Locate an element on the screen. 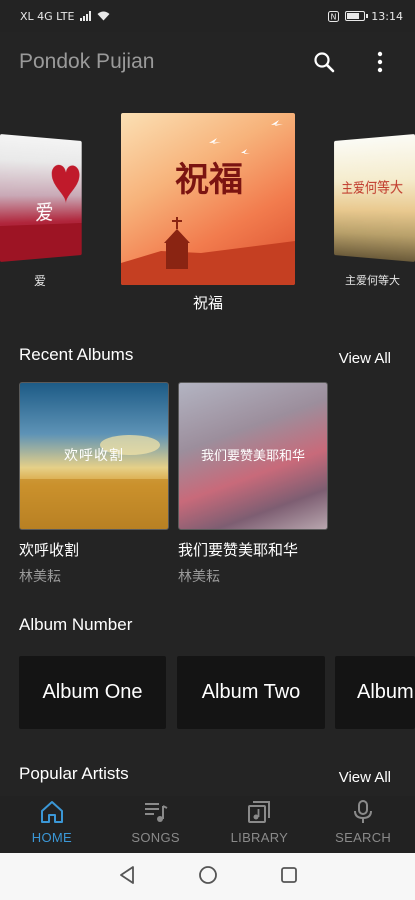 This screenshot has height=900, width=415. cover-title-zhufu: 祝福 is located at coordinates (209, 180).